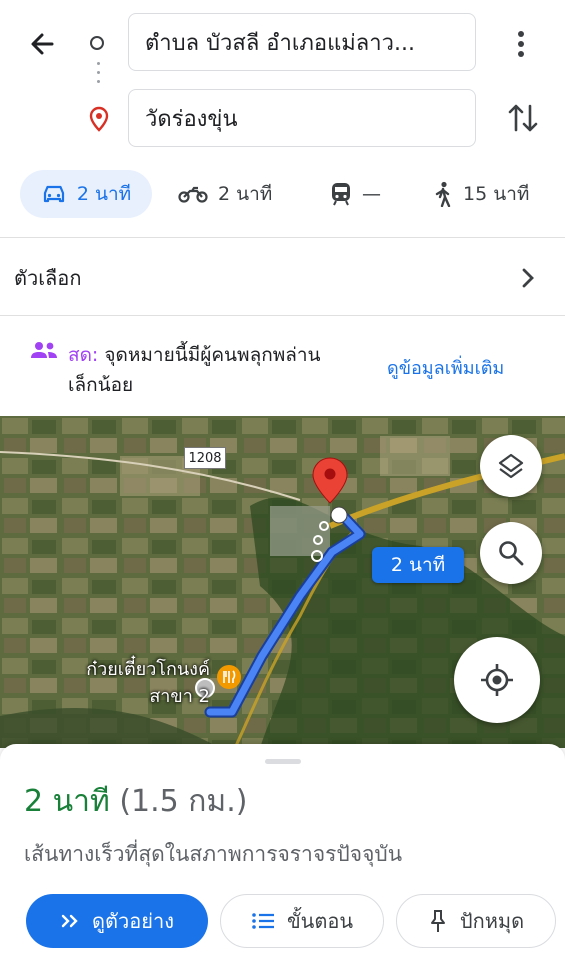  I want to click on car-icon, so click(53, 194).